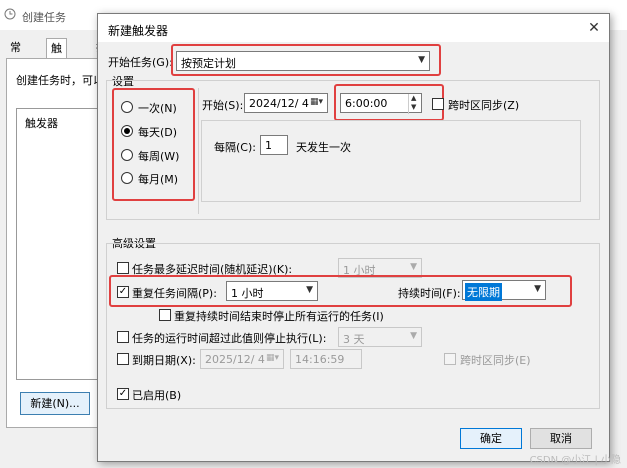 The width and height of the screenshot is (627, 468). What do you see at coordinates (380, 268) in the screenshot?
I see `delay-select: 1 小时 ▼` at bounding box center [380, 268].